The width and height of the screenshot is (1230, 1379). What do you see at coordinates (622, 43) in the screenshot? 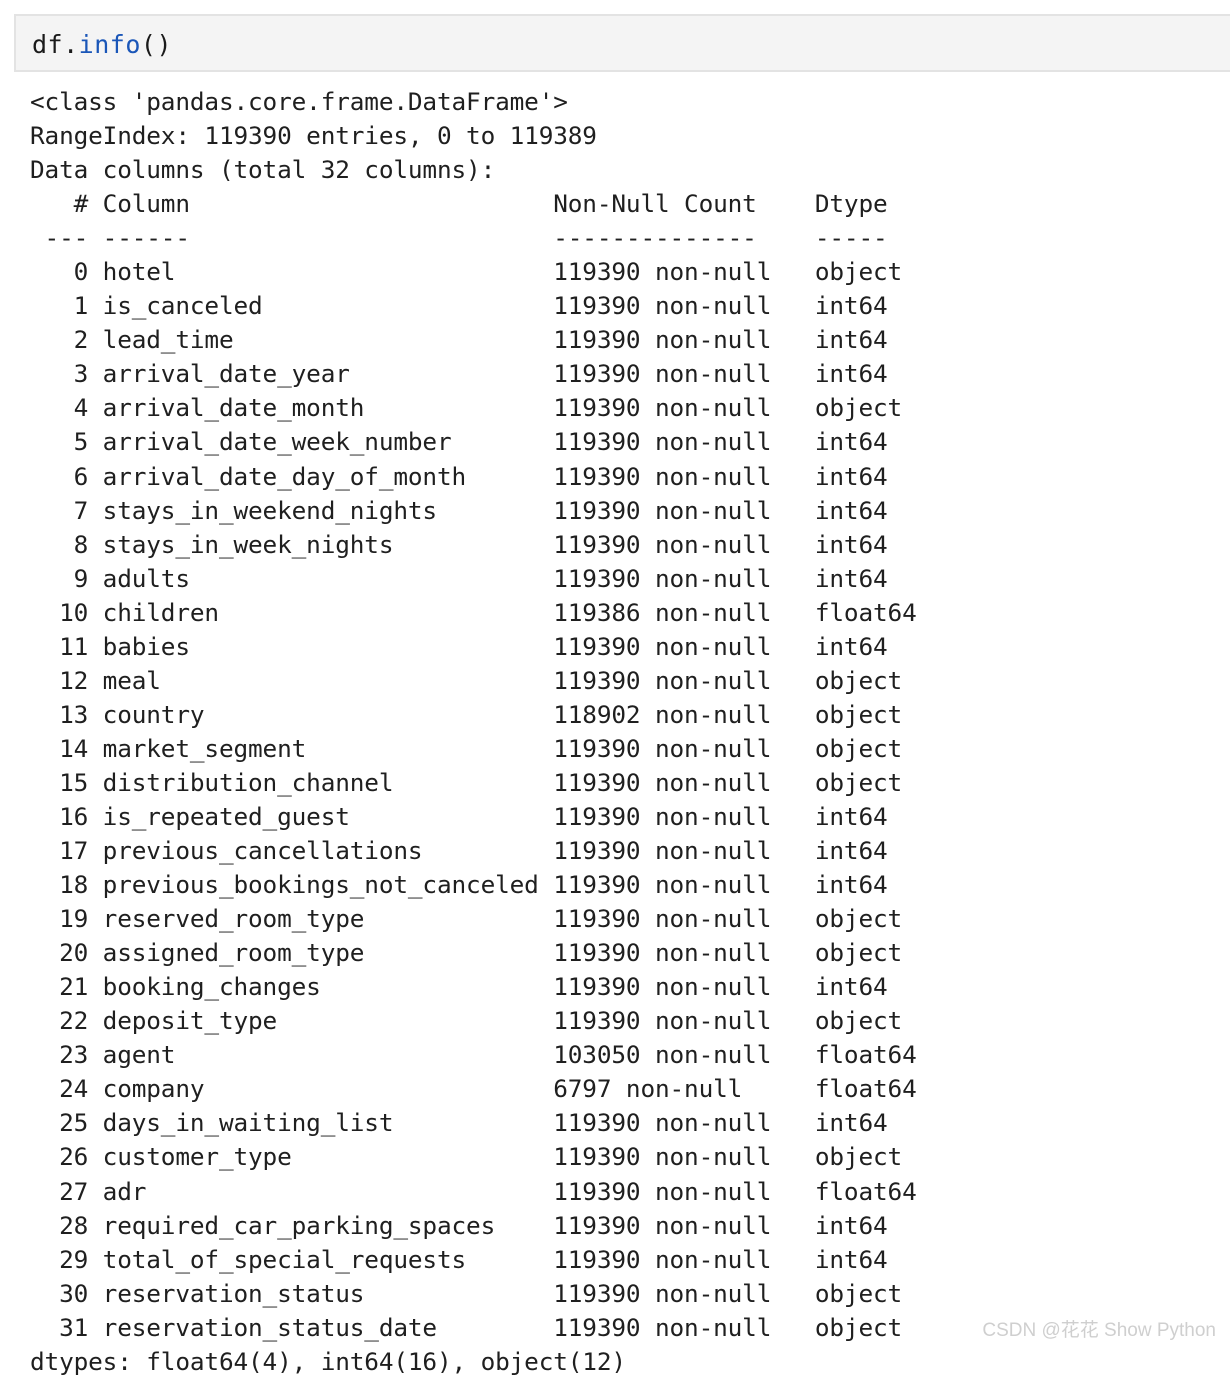
I see `code-input-cell: df.info()` at bounding box center [622, 43].